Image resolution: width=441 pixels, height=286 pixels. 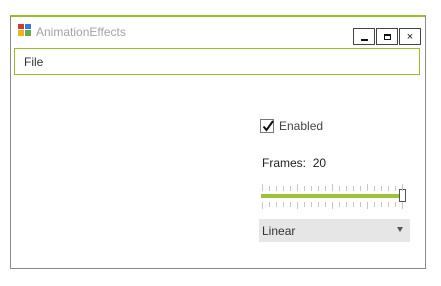 I want to click on maximize-button, so click(x=387, y=36).